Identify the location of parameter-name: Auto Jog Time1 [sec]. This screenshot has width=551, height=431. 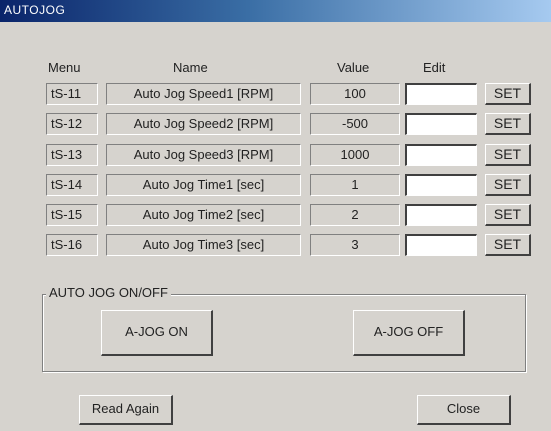
(203, 185).